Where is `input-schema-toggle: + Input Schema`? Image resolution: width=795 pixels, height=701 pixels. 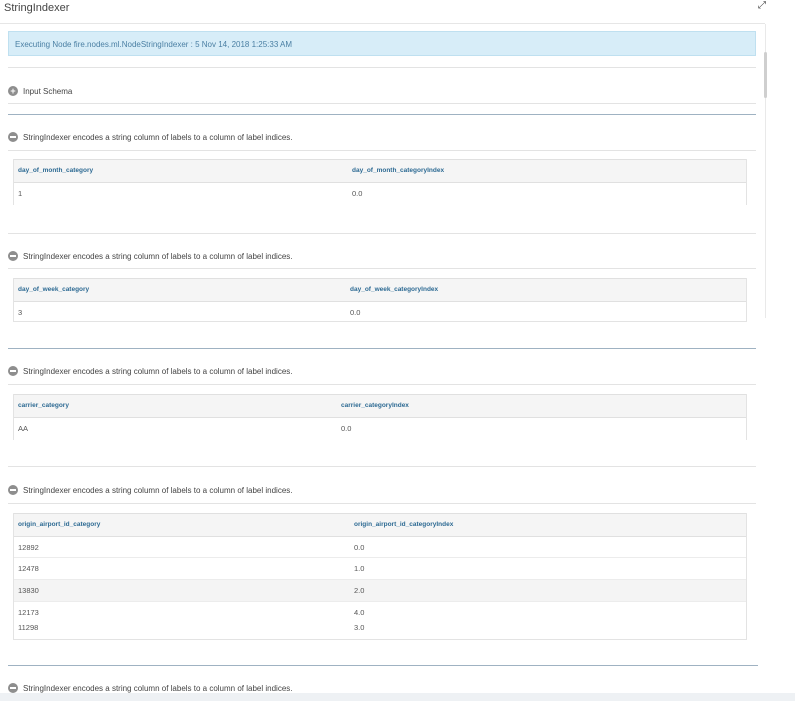 input-schema-toggle: + Input Schema is located at coordinates (40, 91).